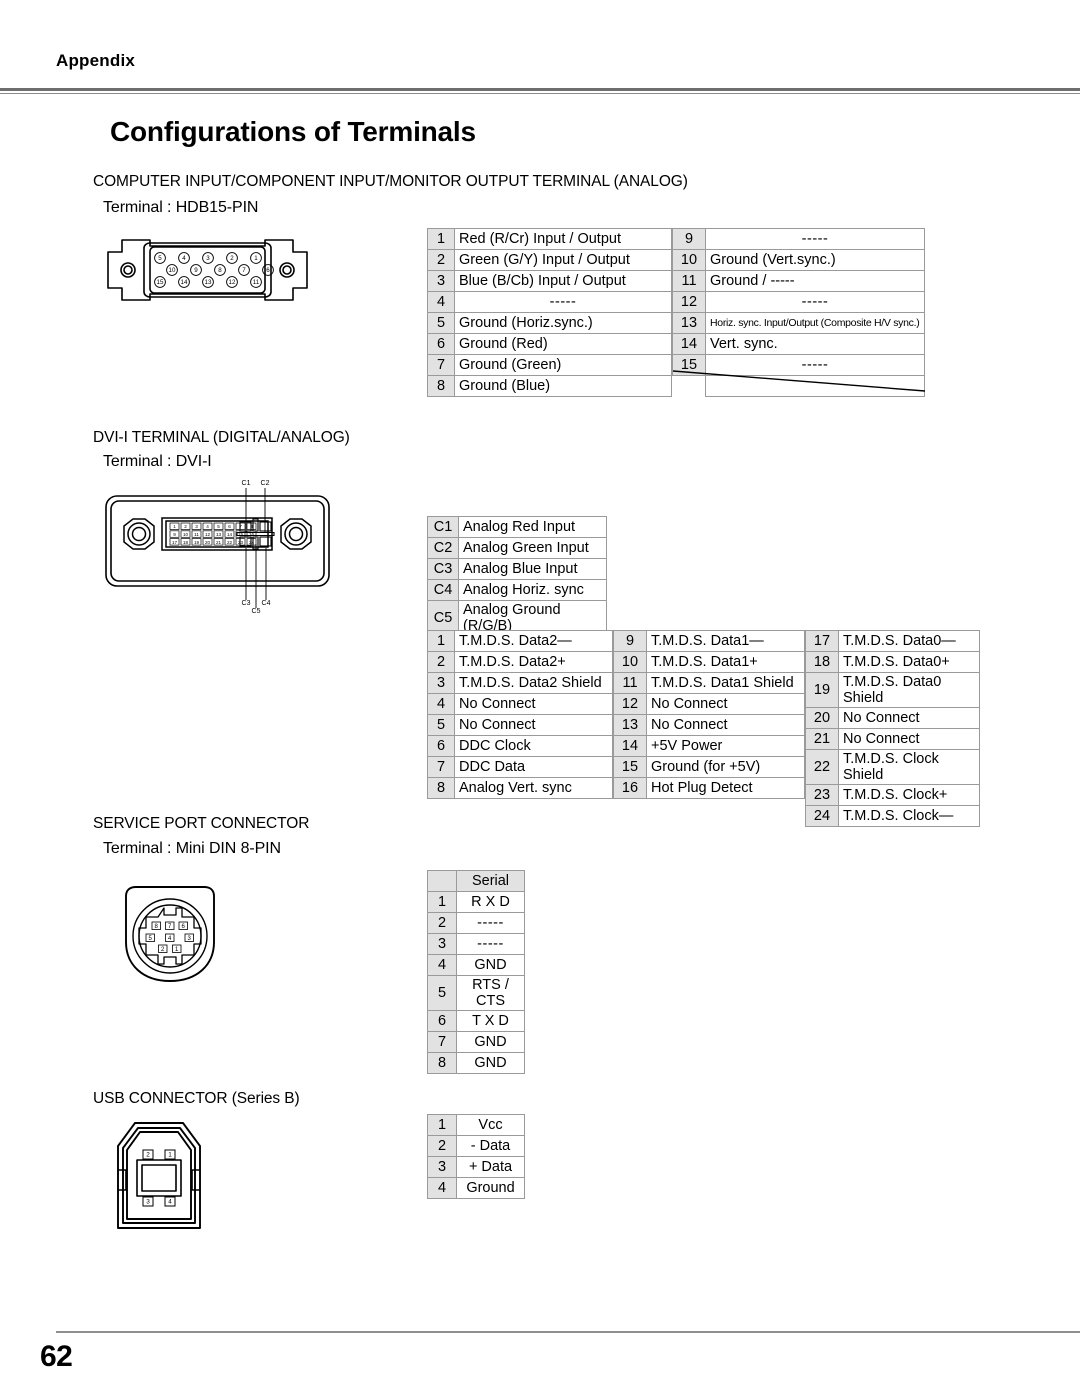  Describe the element at coordinates (196, 534) in the screenshot. I see `svg-text: 11` at that location.